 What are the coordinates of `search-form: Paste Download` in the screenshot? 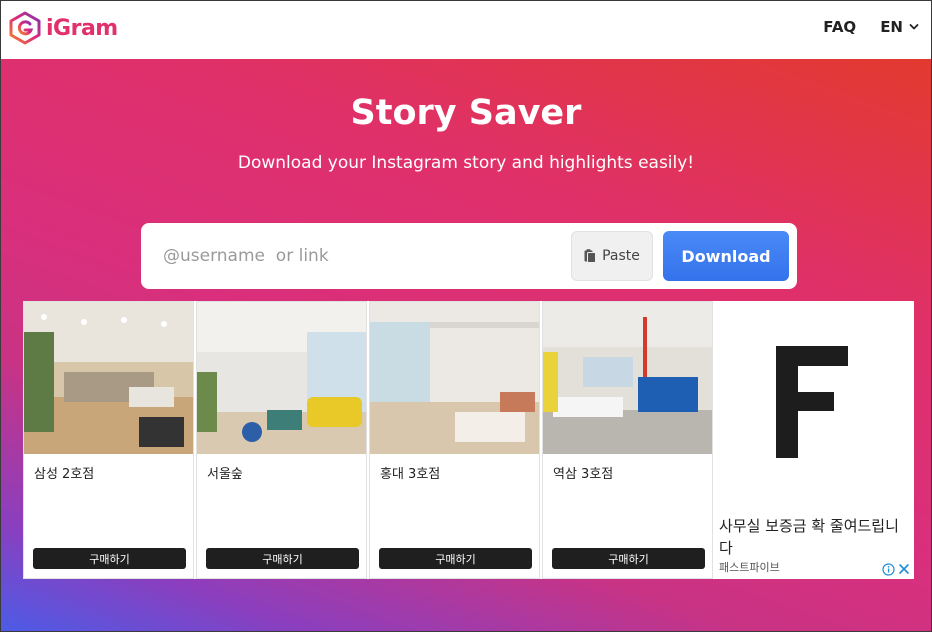 It's located at (469, 256).